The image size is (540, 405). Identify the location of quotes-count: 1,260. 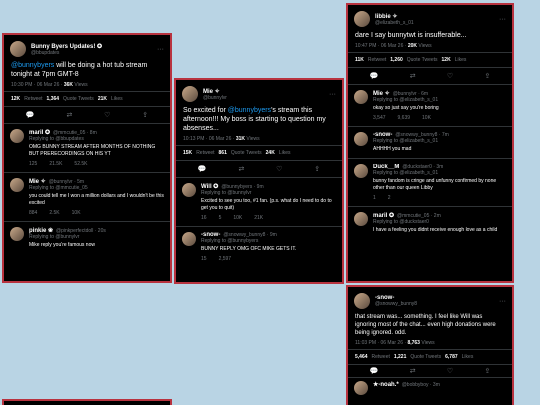
(396, 60).